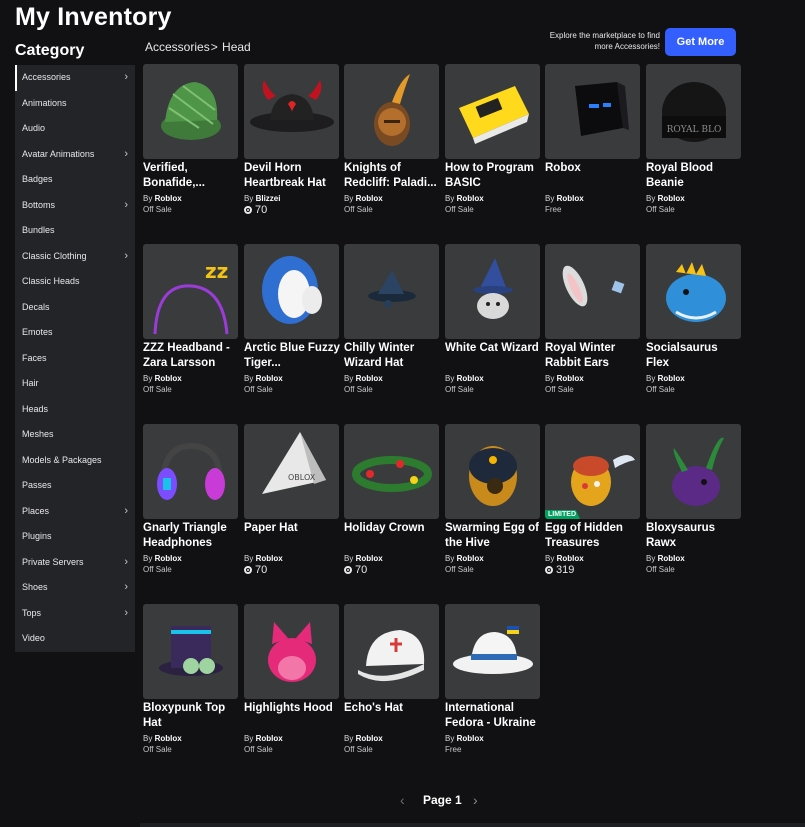 The width and height of the screenshot is (805, 827). I want to click on item-name: Royal Winter Rabbit Ears, so click(593, 356).